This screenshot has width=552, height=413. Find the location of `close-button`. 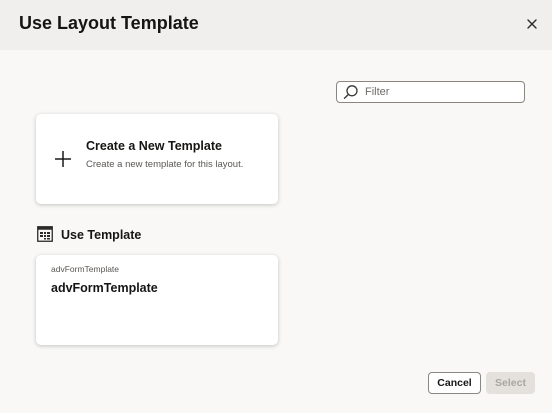

close-button is located at coordinates (532, 24).